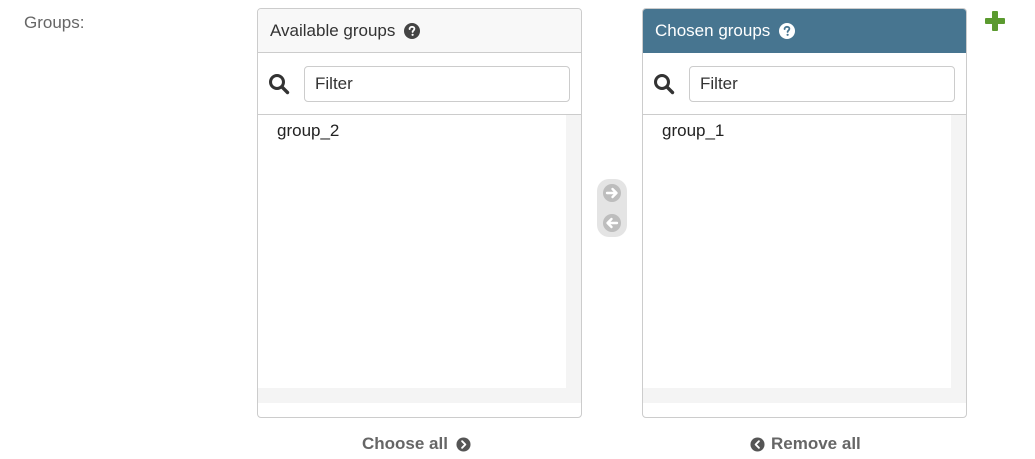 The height and width of the screenshot is (459, 1035). What do you see at coordinates (816, 443) in the screenshot?
I see `remove-all-label: Remove all` at bounding box center [816, 443].